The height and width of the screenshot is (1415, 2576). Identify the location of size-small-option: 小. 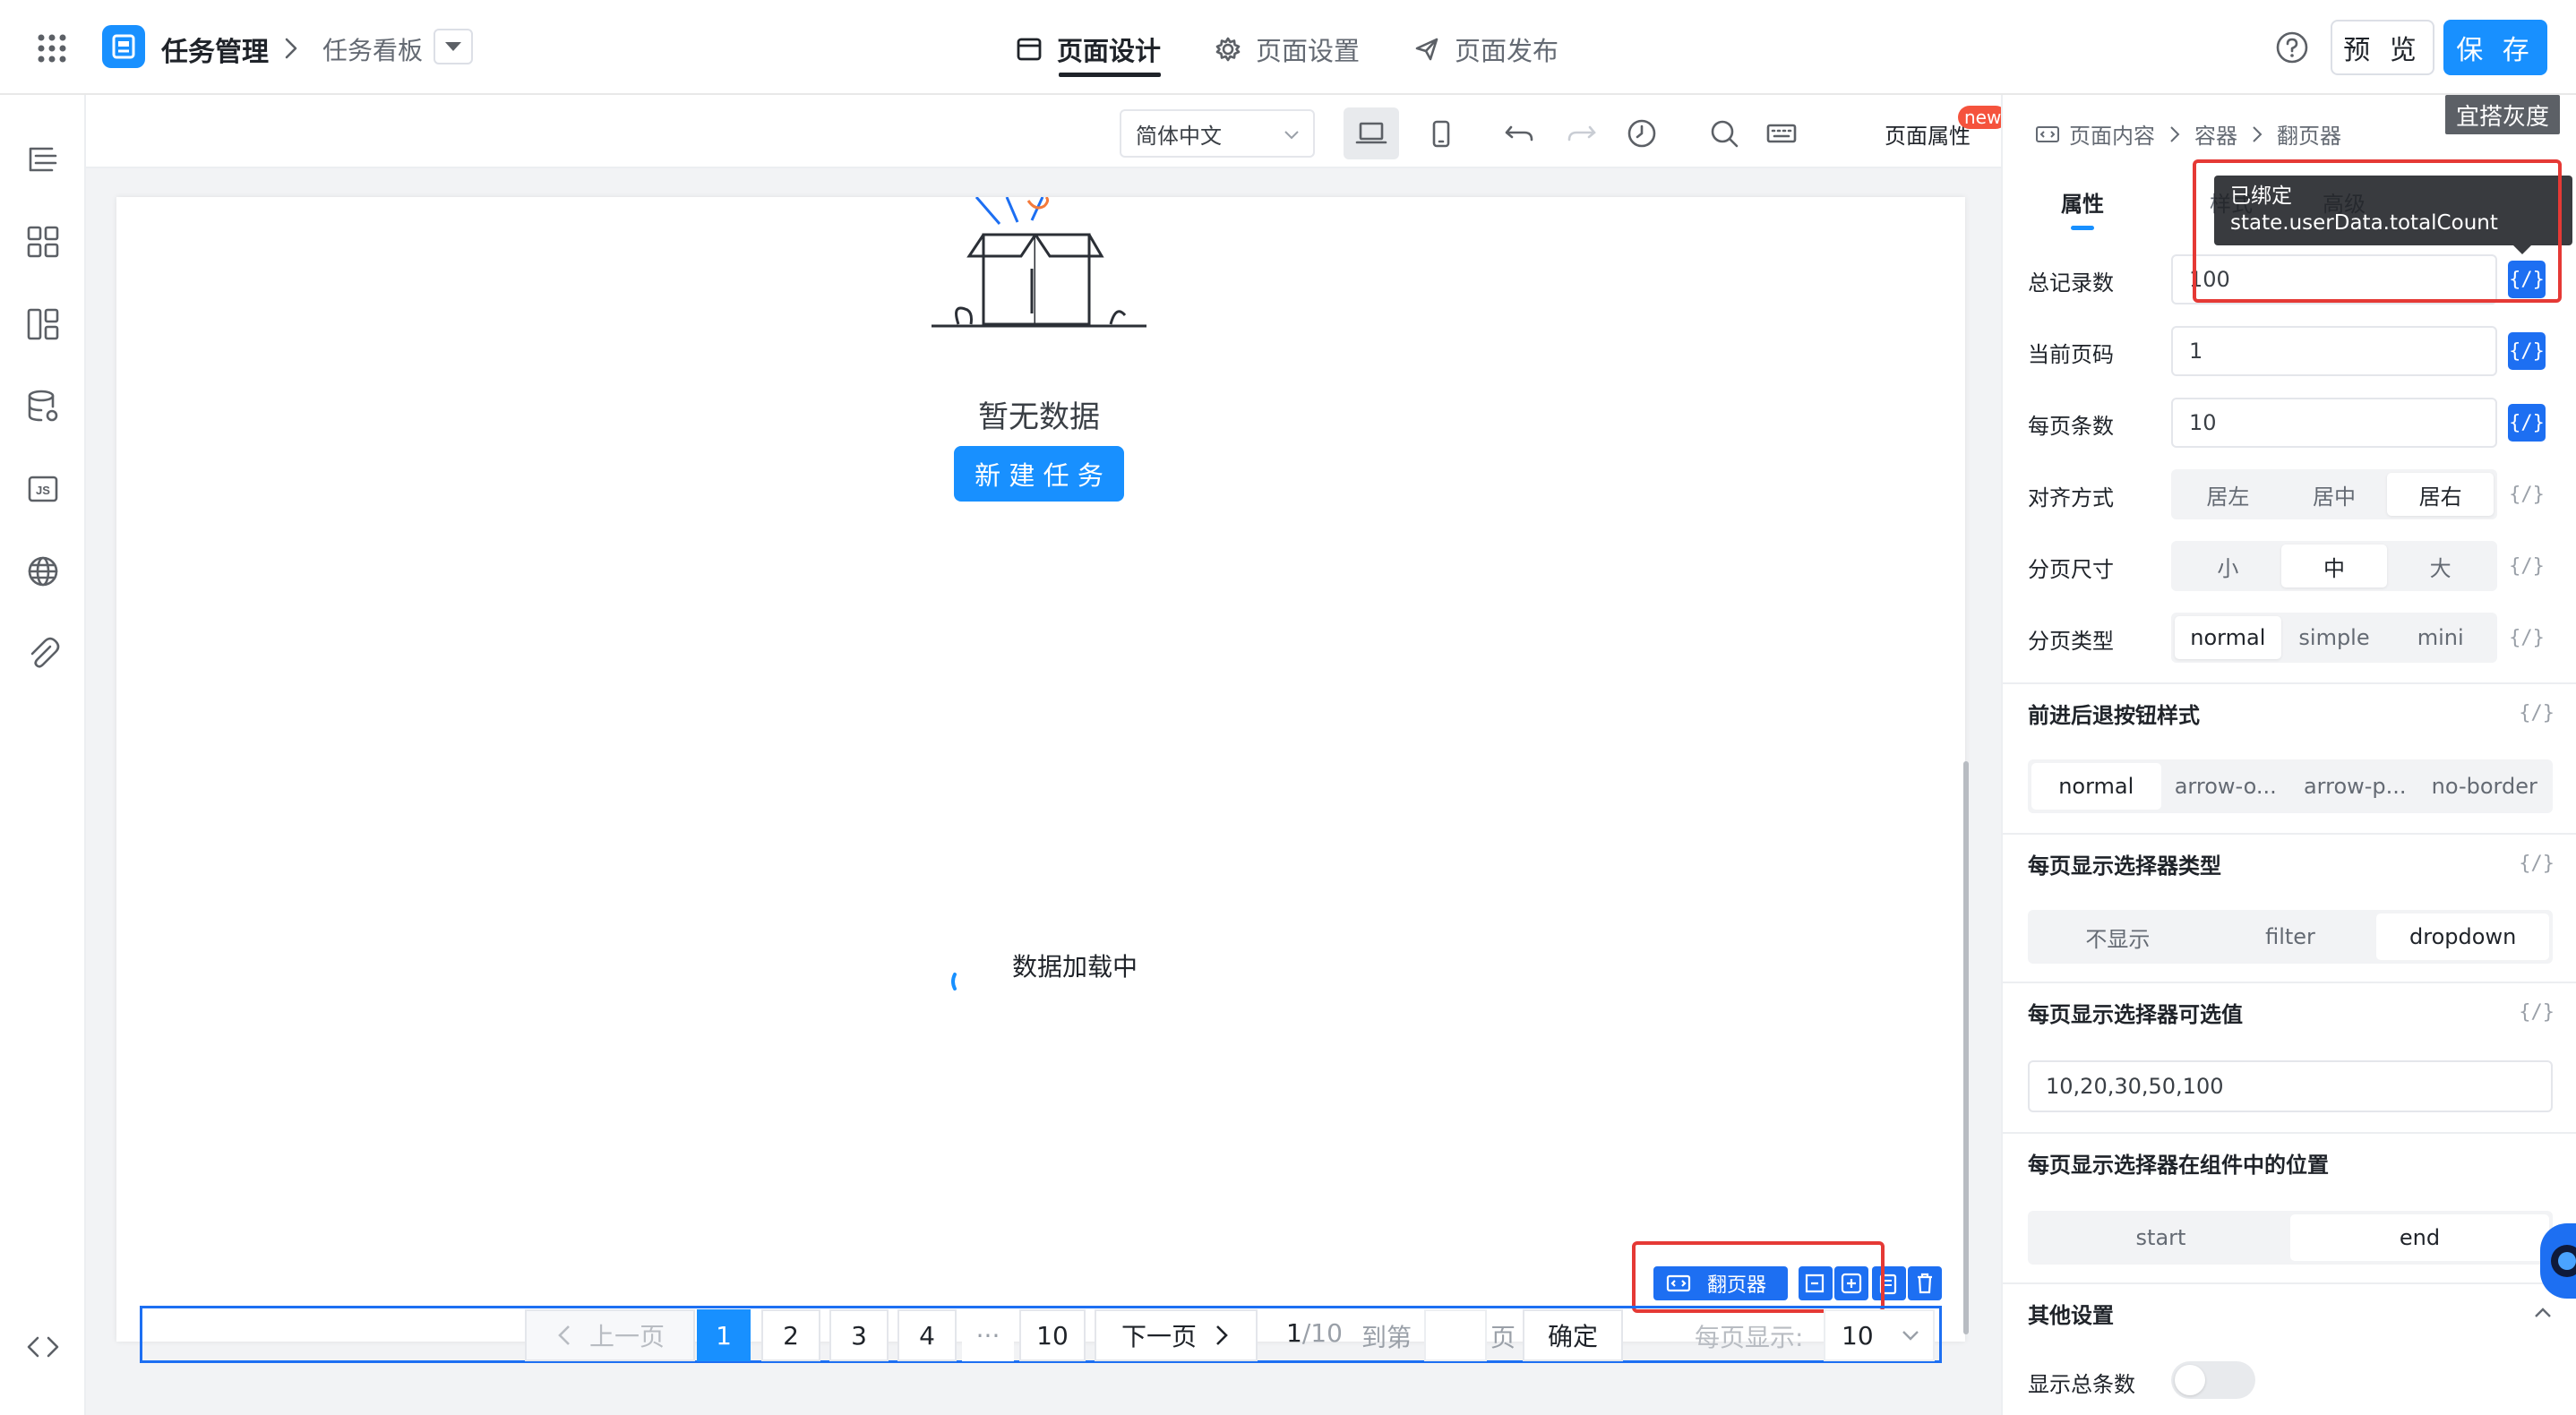
(2228, 566).